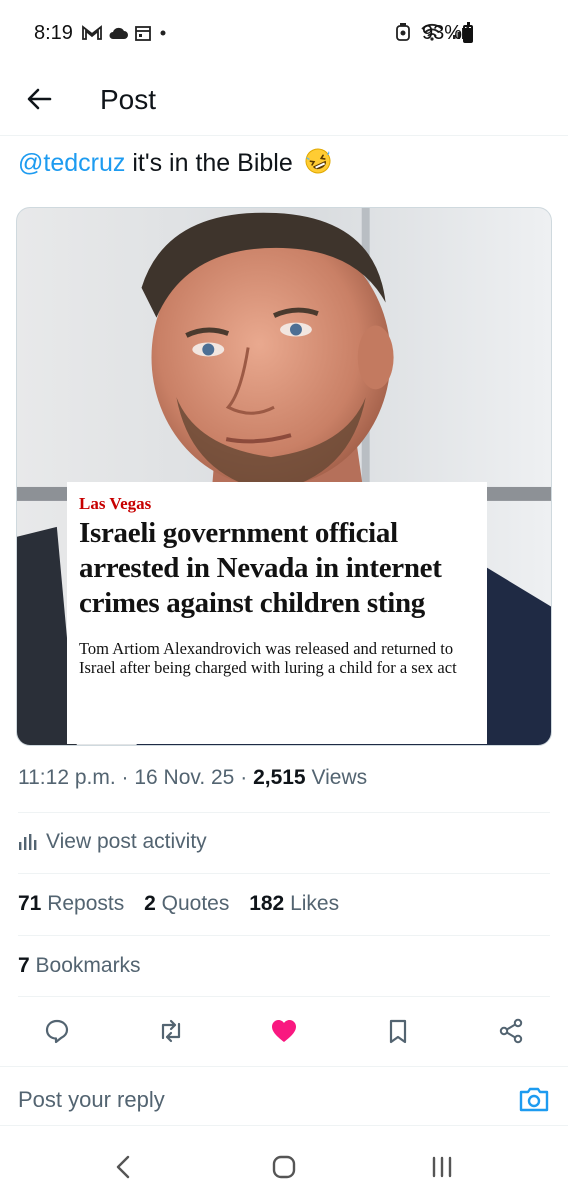 This screenshot has width=568, height=1199. I want to click on gmail-icon, so click(92, 32).